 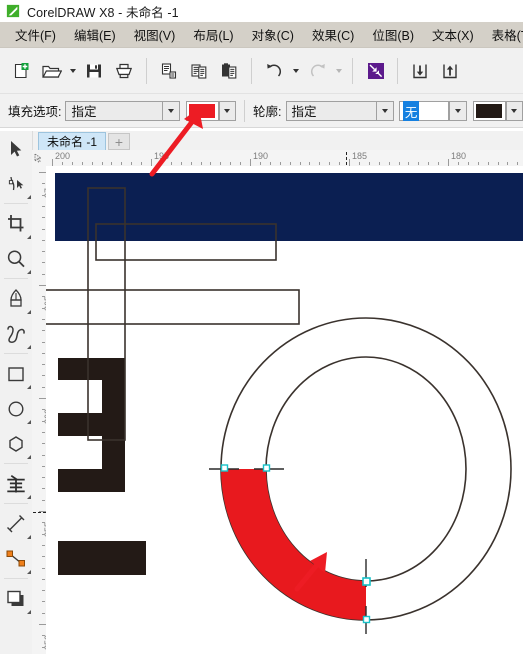 What do you see at coordinates (16, 408) in the screenshot?
I see `tool-ellipse` at bounding box center [16, 408].